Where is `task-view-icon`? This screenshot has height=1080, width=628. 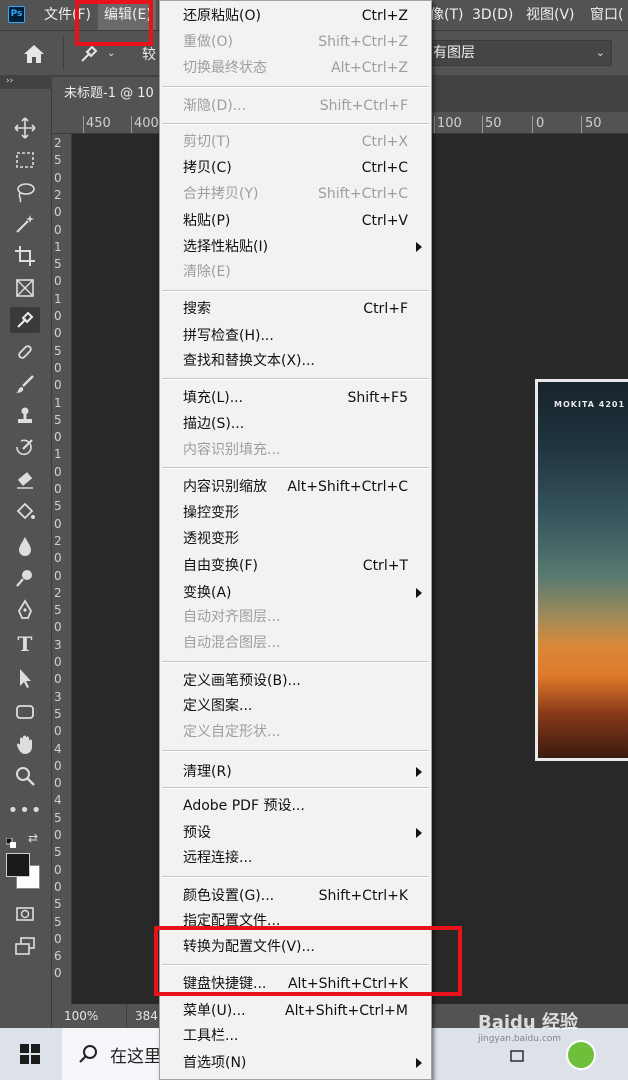 task-view-icon is located at coordinates (517, 1055).